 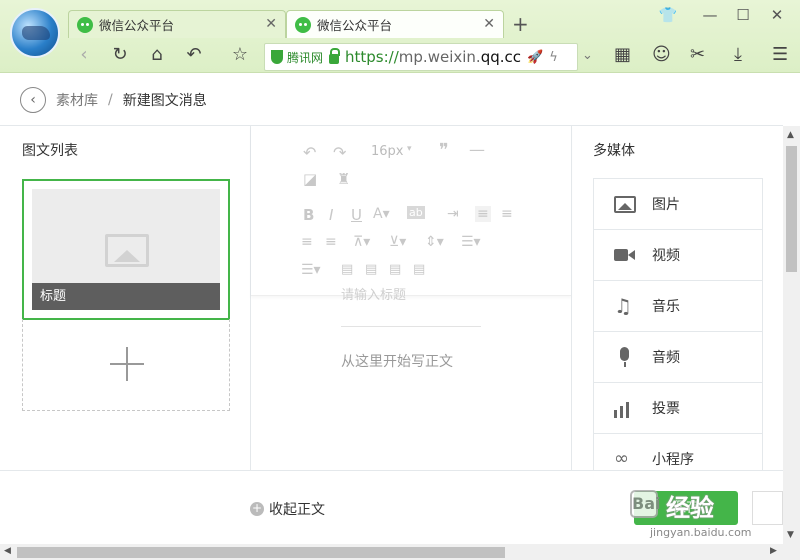 What do you see at coordinates (673, 460) in the screenshot?
I see `media-item-label: 小程序` at bounding box center [673, 460].